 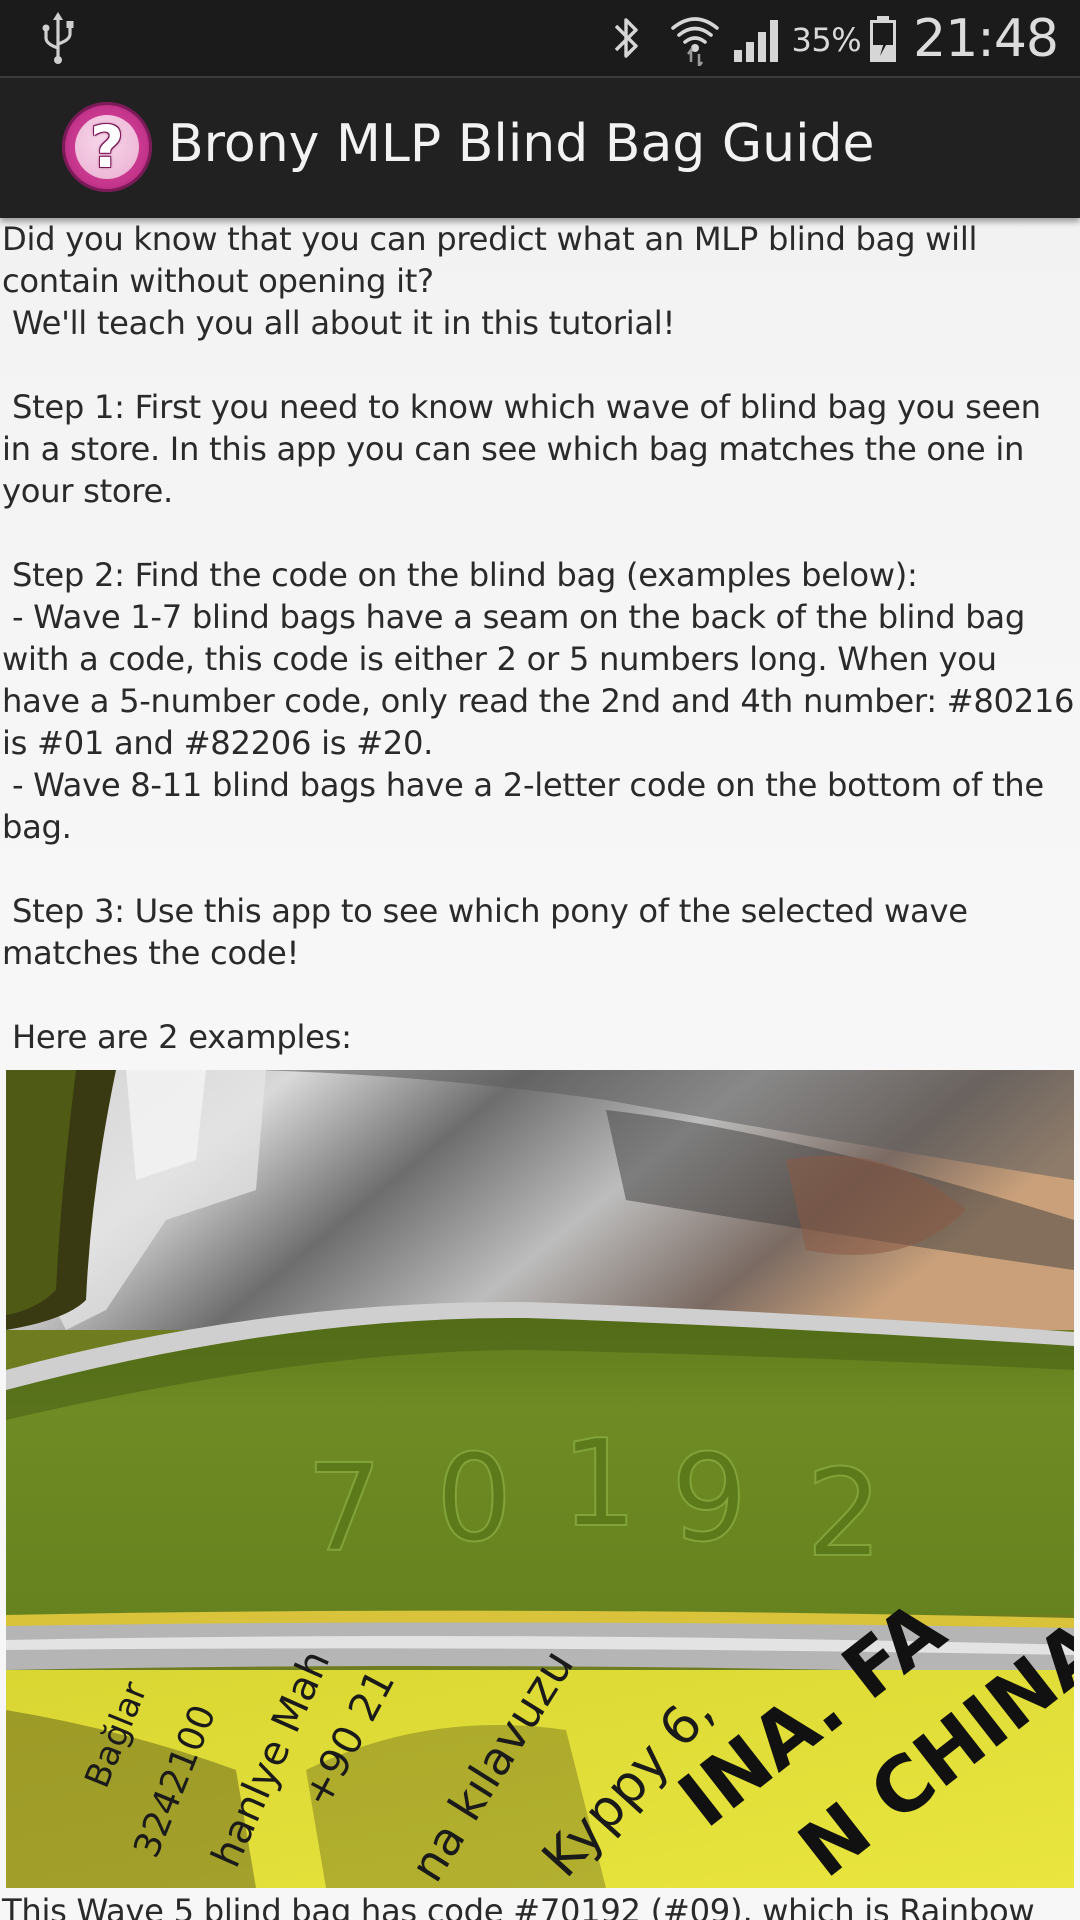 I want to click on wifi-icon, so click(x=694, y=41).